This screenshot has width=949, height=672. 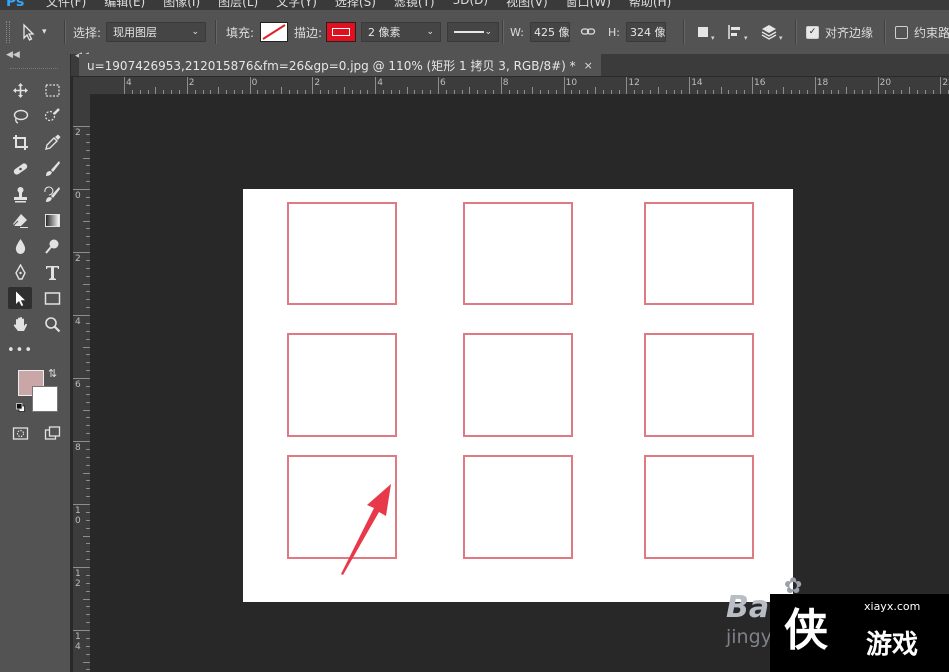 I want to click on lasso-tool, so click(x=20, y=116).